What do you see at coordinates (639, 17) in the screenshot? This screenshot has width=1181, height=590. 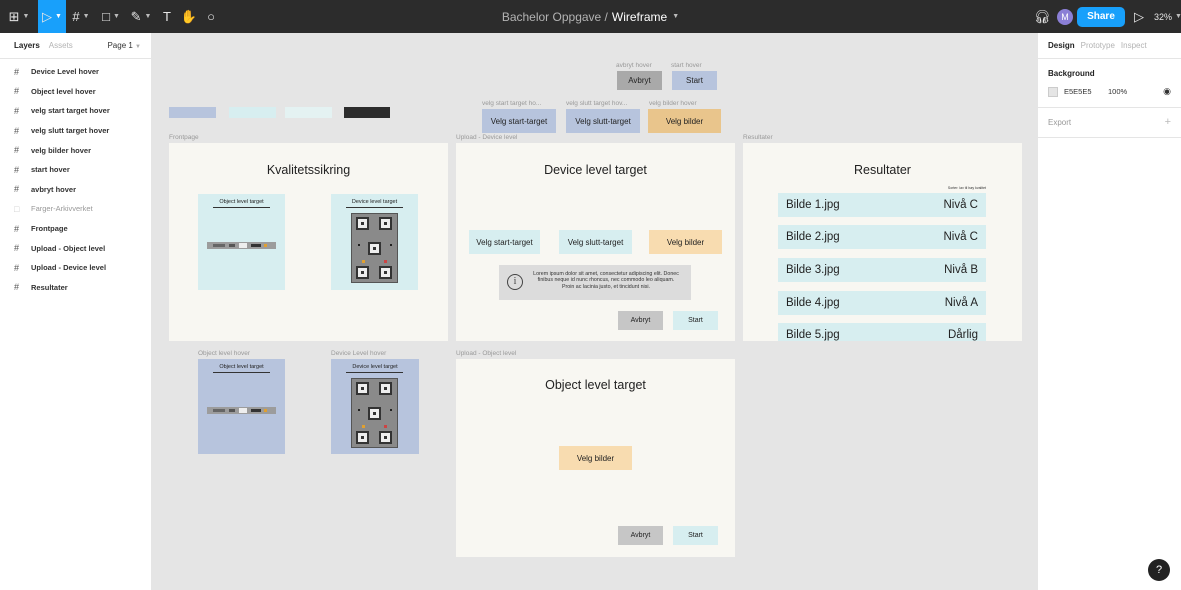 I see `title-document: Wireframe` at bounding box center [639, 17].